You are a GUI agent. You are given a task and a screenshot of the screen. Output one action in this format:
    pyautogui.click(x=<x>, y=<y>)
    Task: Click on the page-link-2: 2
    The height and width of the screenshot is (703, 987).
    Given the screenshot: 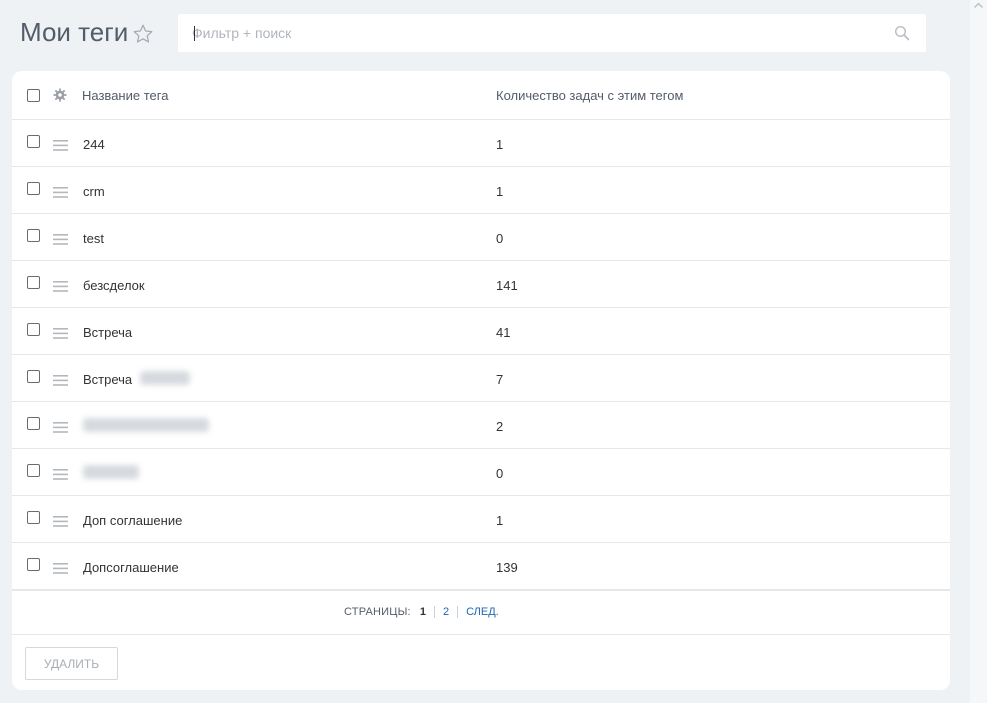 What is the action you would take?
    pyautogui.click(x=445, y=612)
    